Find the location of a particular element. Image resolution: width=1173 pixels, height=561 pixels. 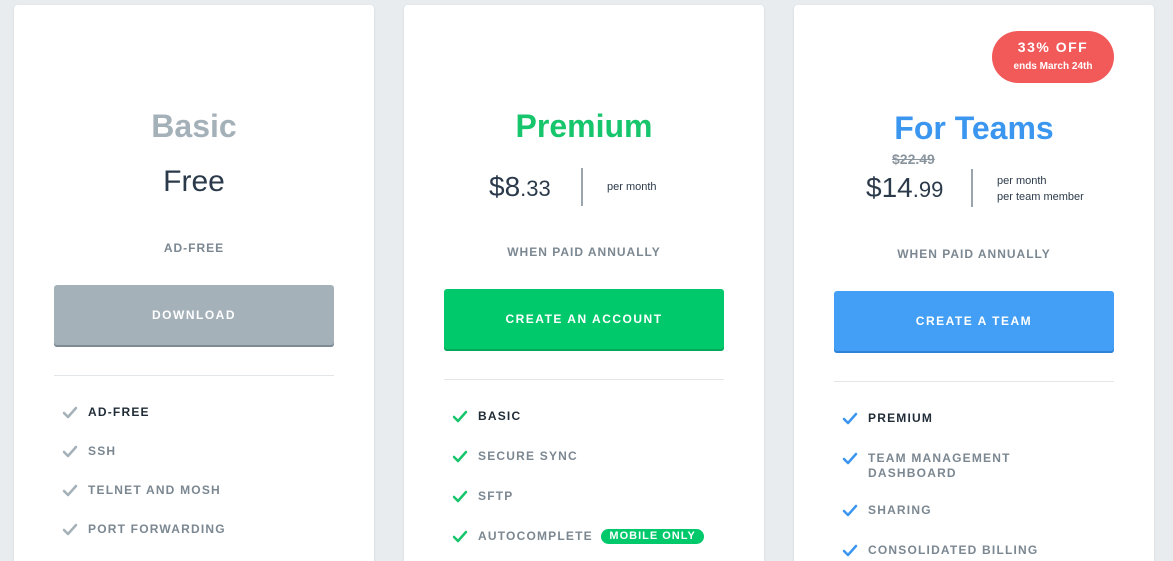

feature-label: CONSOLIDATED BILLING is located at coordinates (953, 550).